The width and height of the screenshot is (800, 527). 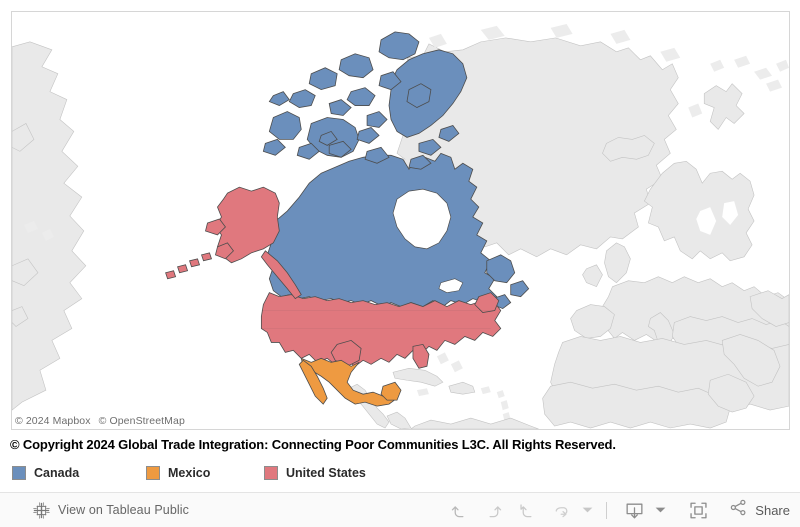 I want to click on download-icon, so click(x=634, y=510).